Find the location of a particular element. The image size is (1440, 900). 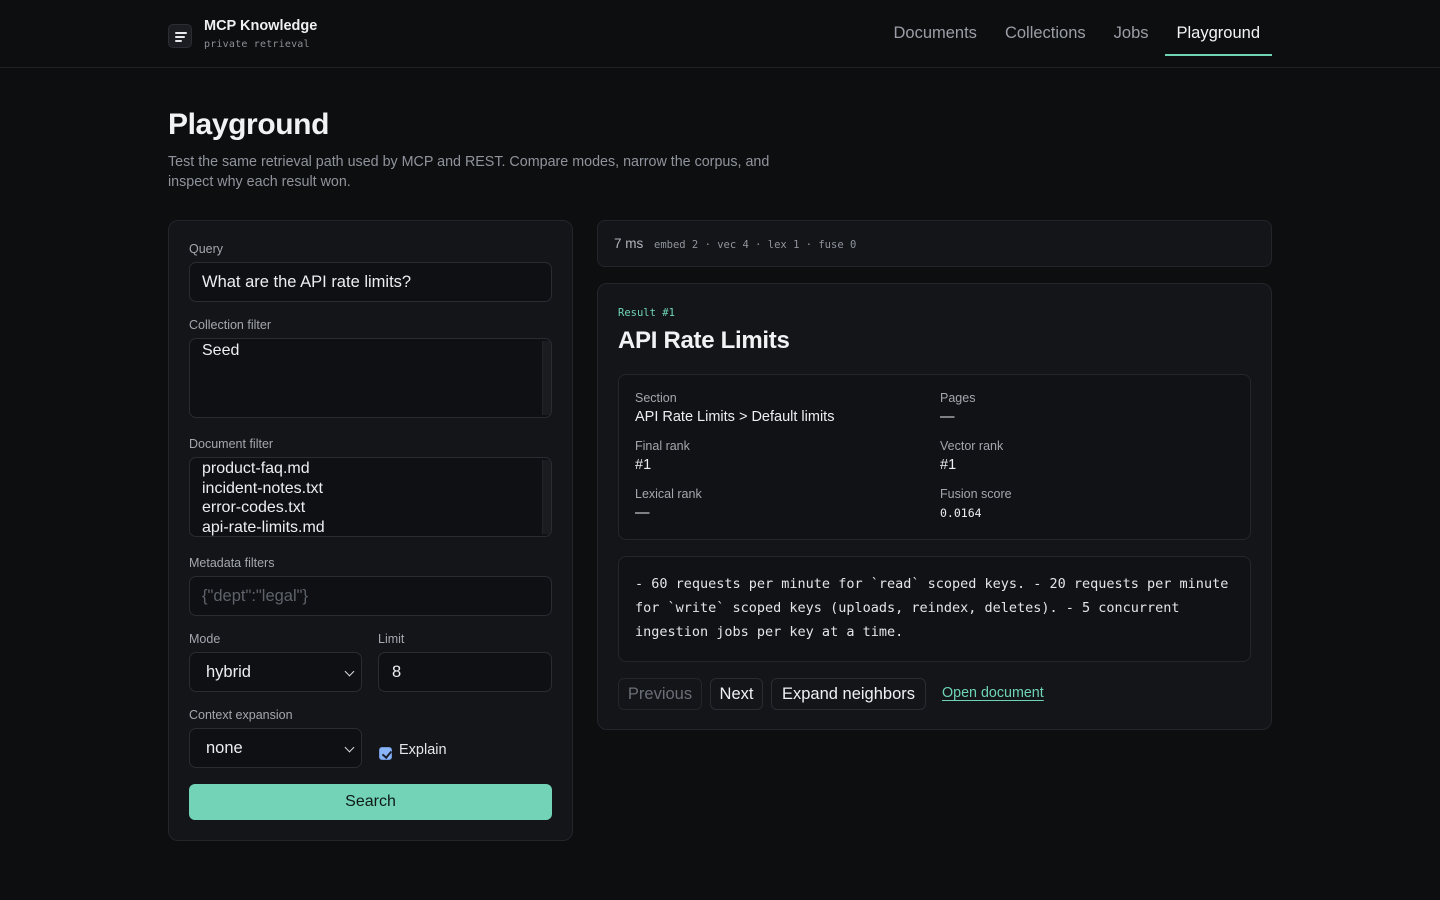

explain-label: Explain is located at coordinates (423, 750).